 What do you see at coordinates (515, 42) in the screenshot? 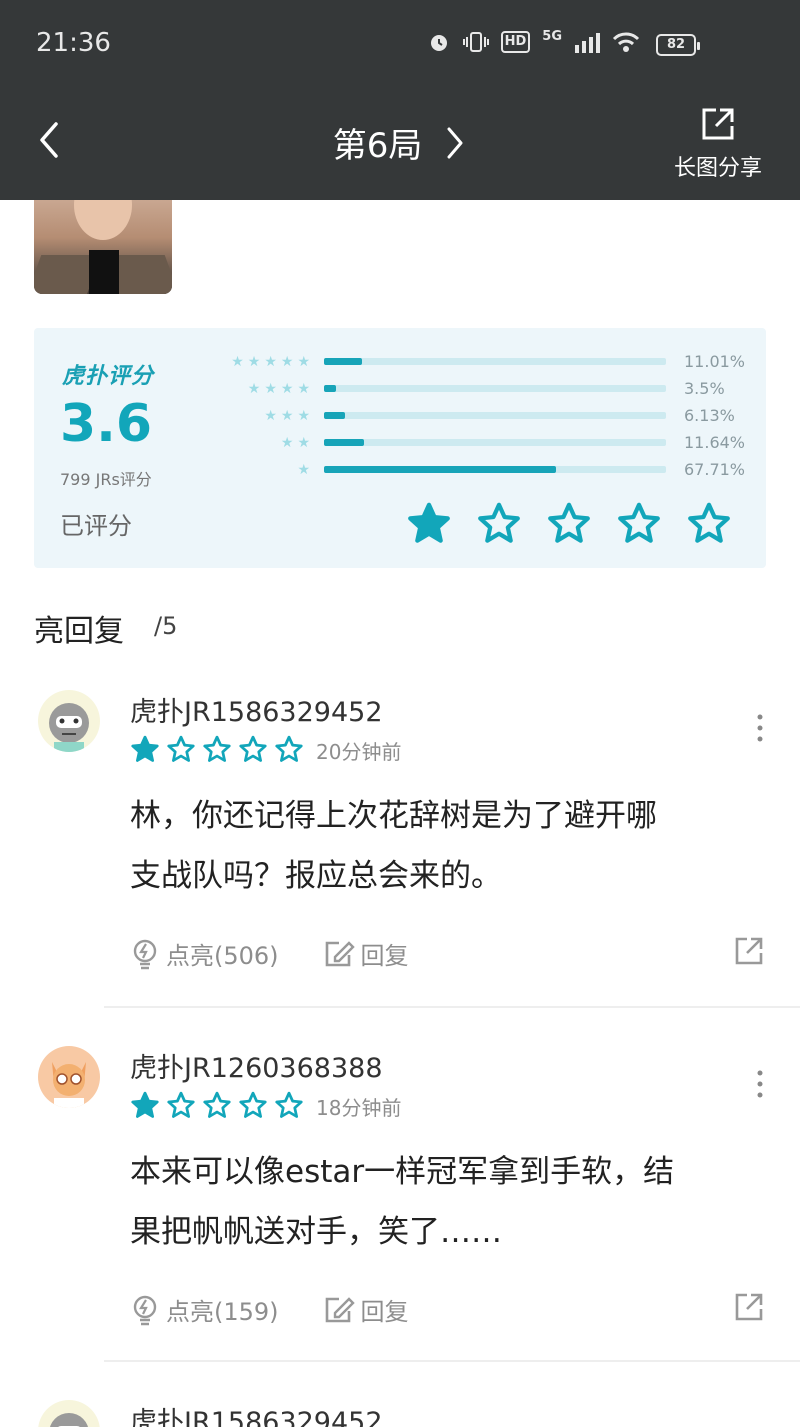
I see `hd-icon: HD` at bounding box center [515, 42].